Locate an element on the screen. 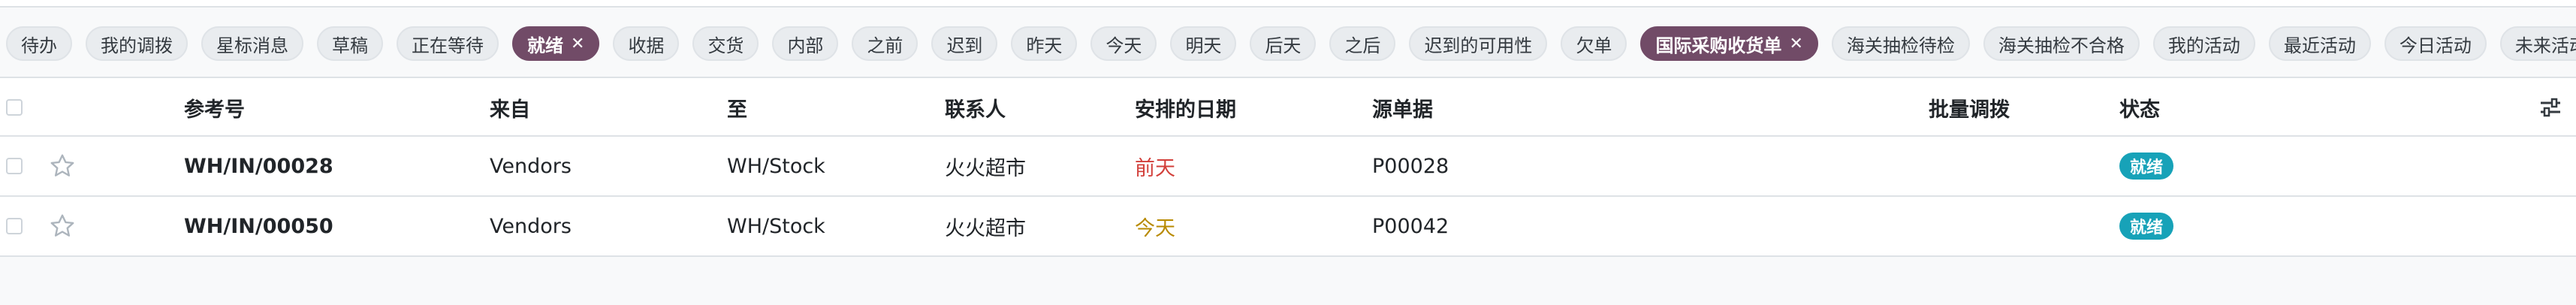  filter-chip-label: 未来活动 is located at coordinates (2545, 46).